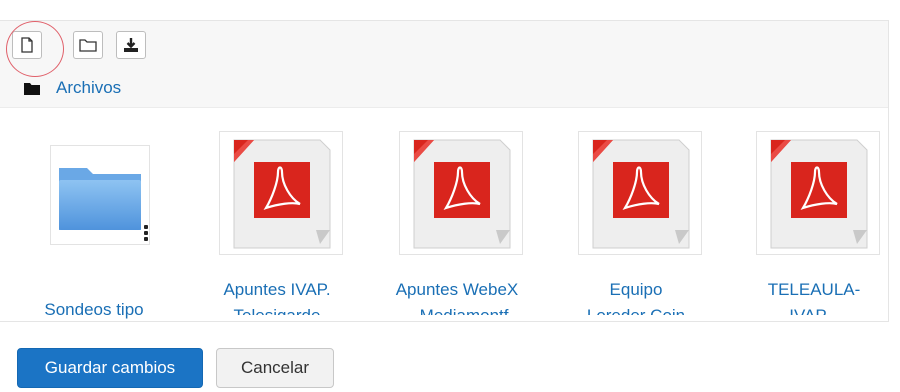 Image resolution: width=900 pixels, height=392 pixels. What do you see at coordinates (94, 309) in the screenshot?
I see `file-name: Sondeos tipo` at bounding box center [94, 309].